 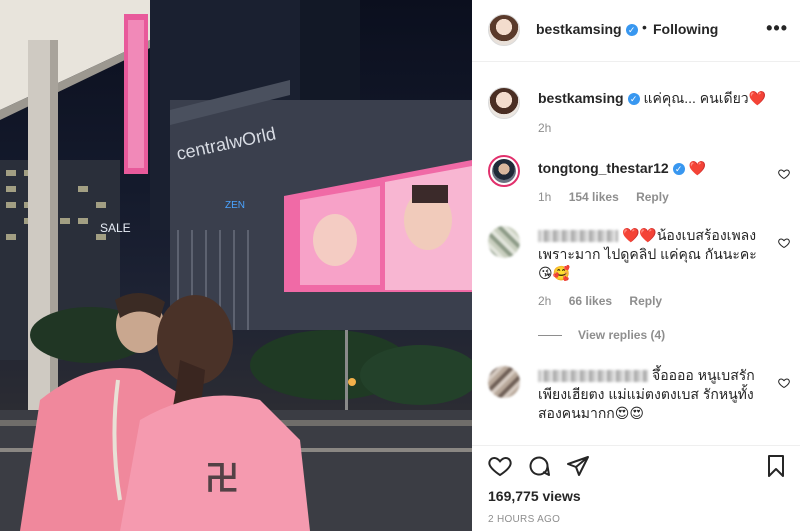 I want to click on caption-text: bestkamsing ✓ แค่คุณ... คนเดียว❤️, so click(x=653, y=98).